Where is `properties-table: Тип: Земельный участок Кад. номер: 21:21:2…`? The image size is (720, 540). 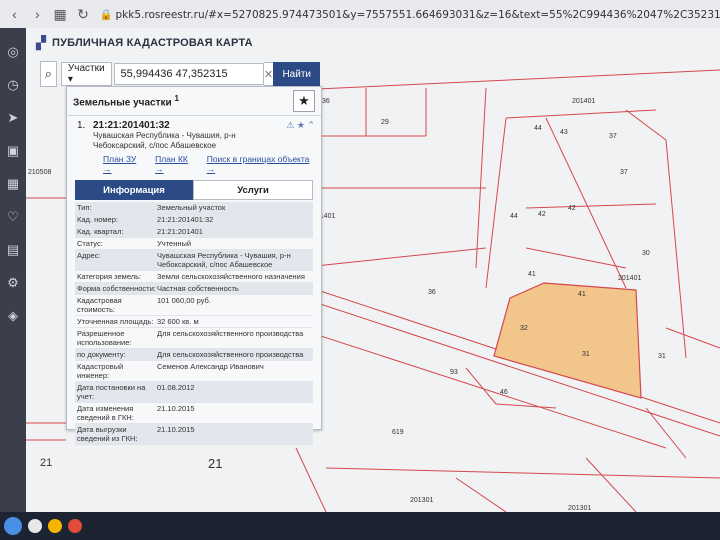 properties-table: Тип: Земельный участок Кад. номер: 21:21:2… is located at coordinates (194, 323).